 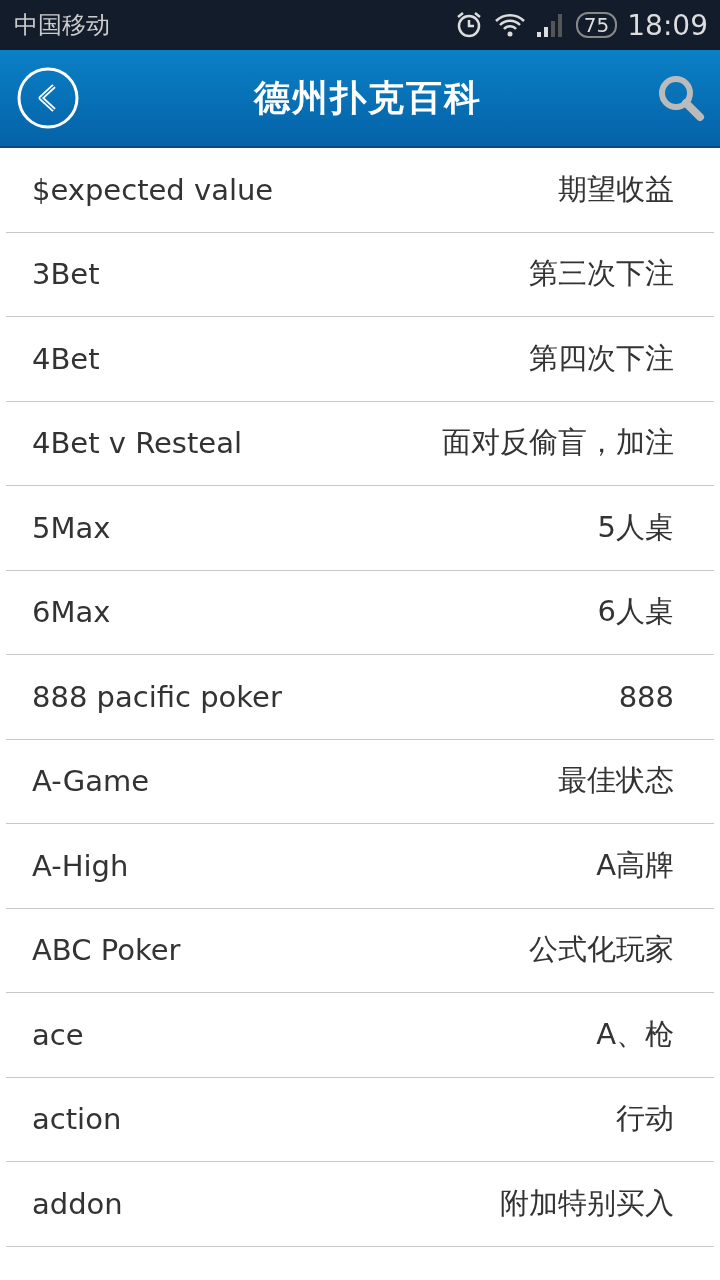 I want to click on glossary-row: addon 附加特别买入, so click(x=360, y=1204).